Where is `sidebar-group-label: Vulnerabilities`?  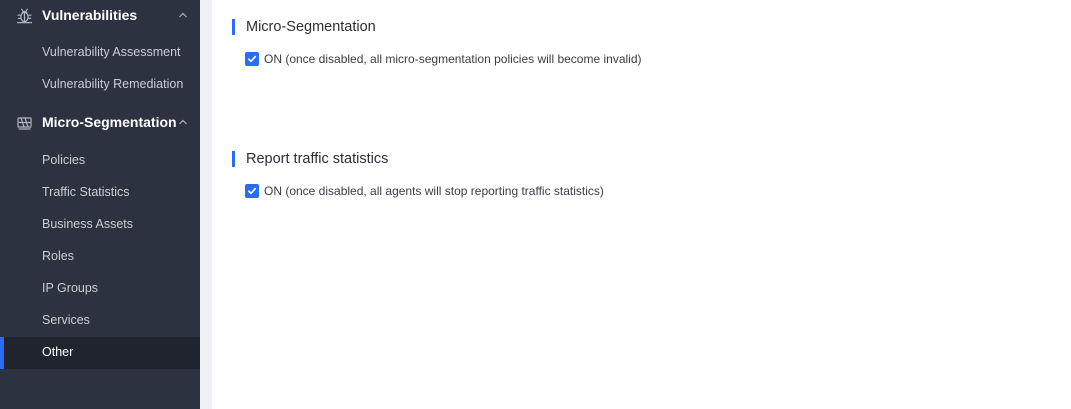 sidebar-group-label: Vulnerabilities is located at coordinates (90, 15).